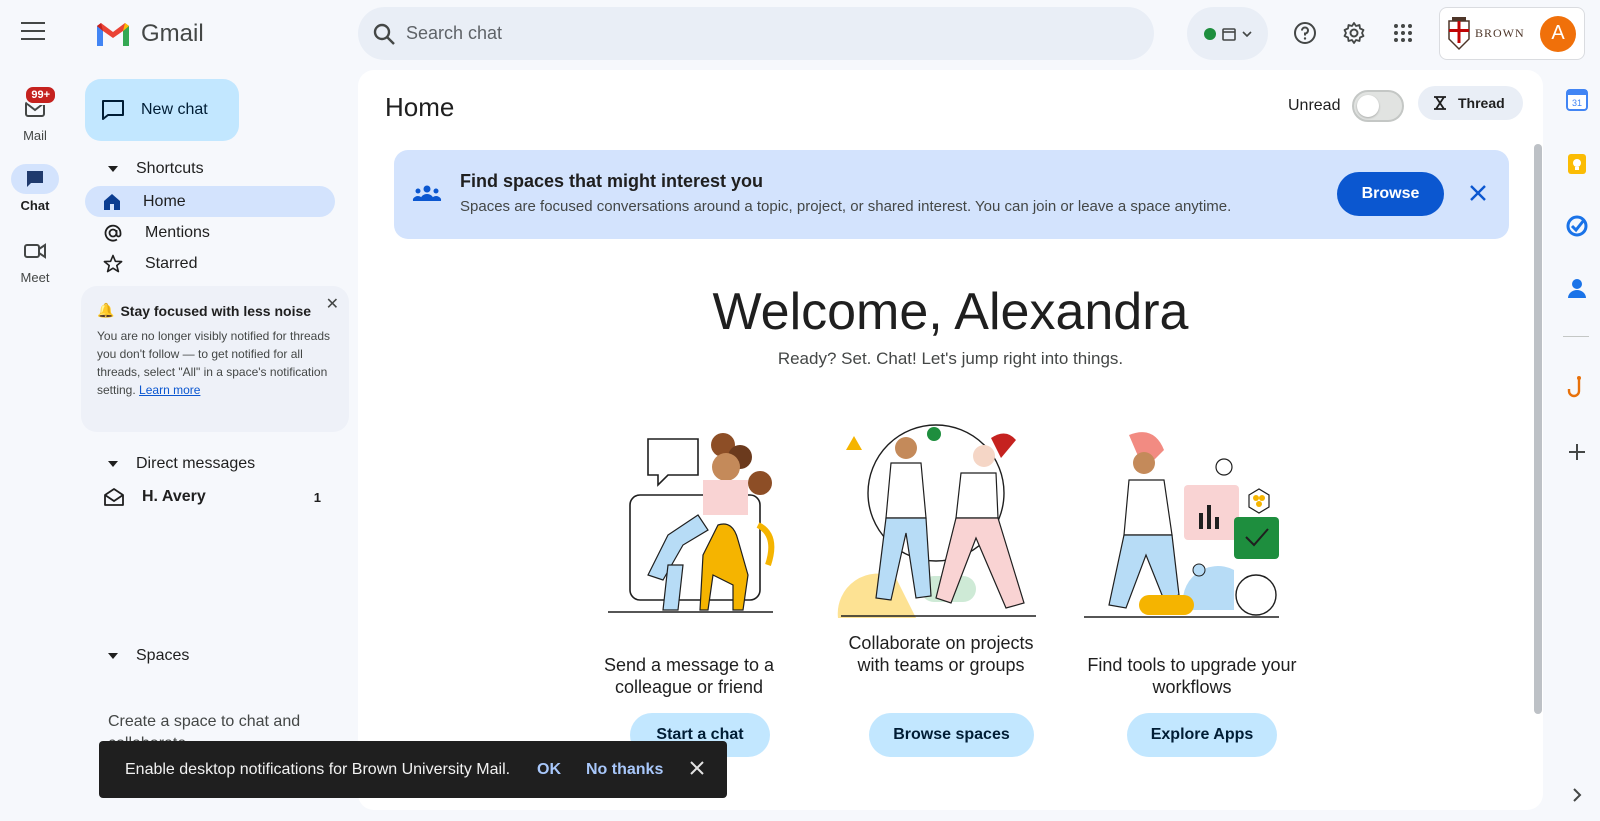 The height and width of the screenshot is (821, 1600). I want to click on rail-item-mail: 99+ Mail, so click(35, 114).